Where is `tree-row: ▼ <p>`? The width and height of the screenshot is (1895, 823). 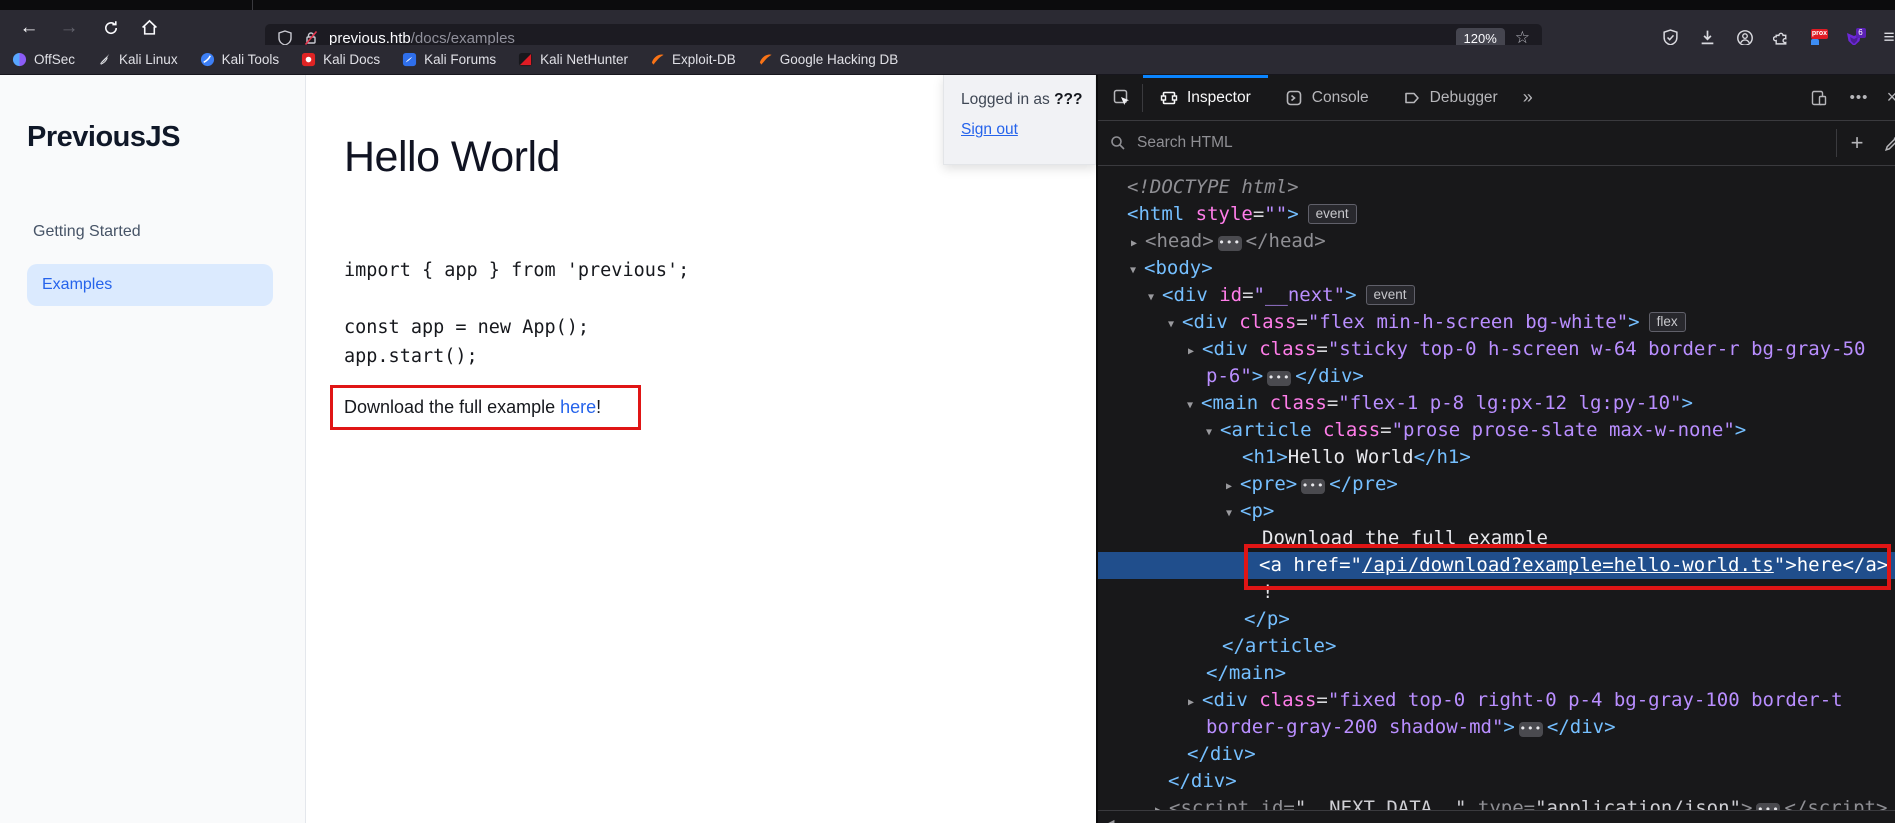
tree-row: ▼ <p> is located at coordinates (1496, 511).